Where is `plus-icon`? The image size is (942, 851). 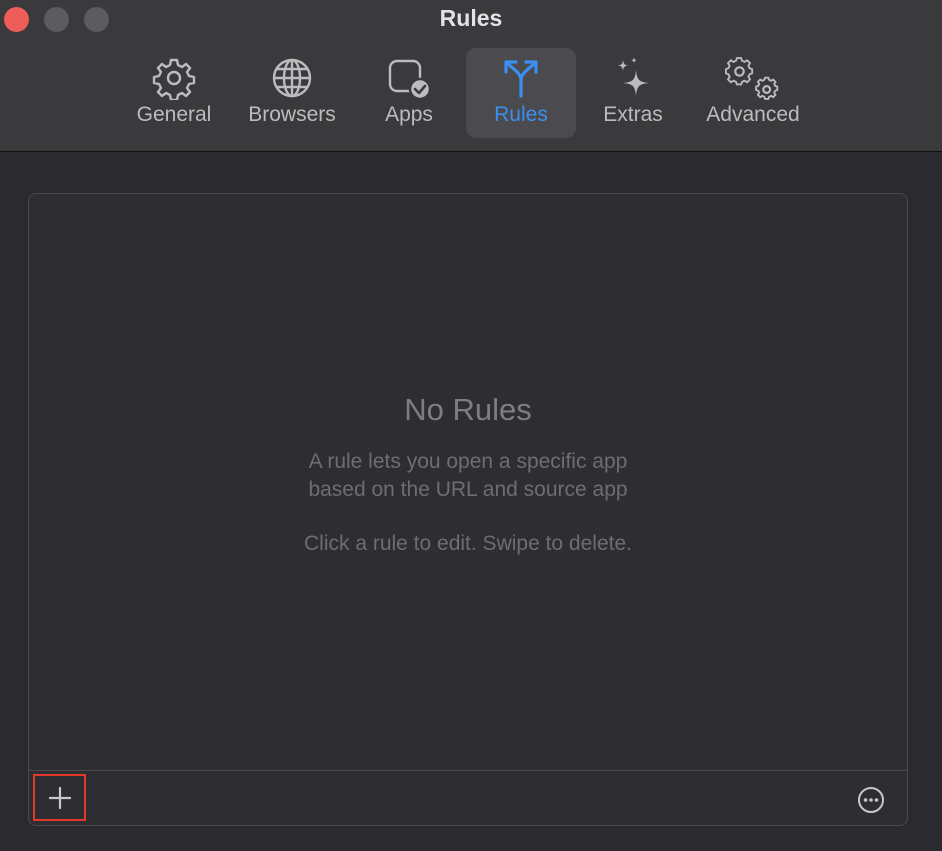 plus-icon is located at coordinates (59, 797).